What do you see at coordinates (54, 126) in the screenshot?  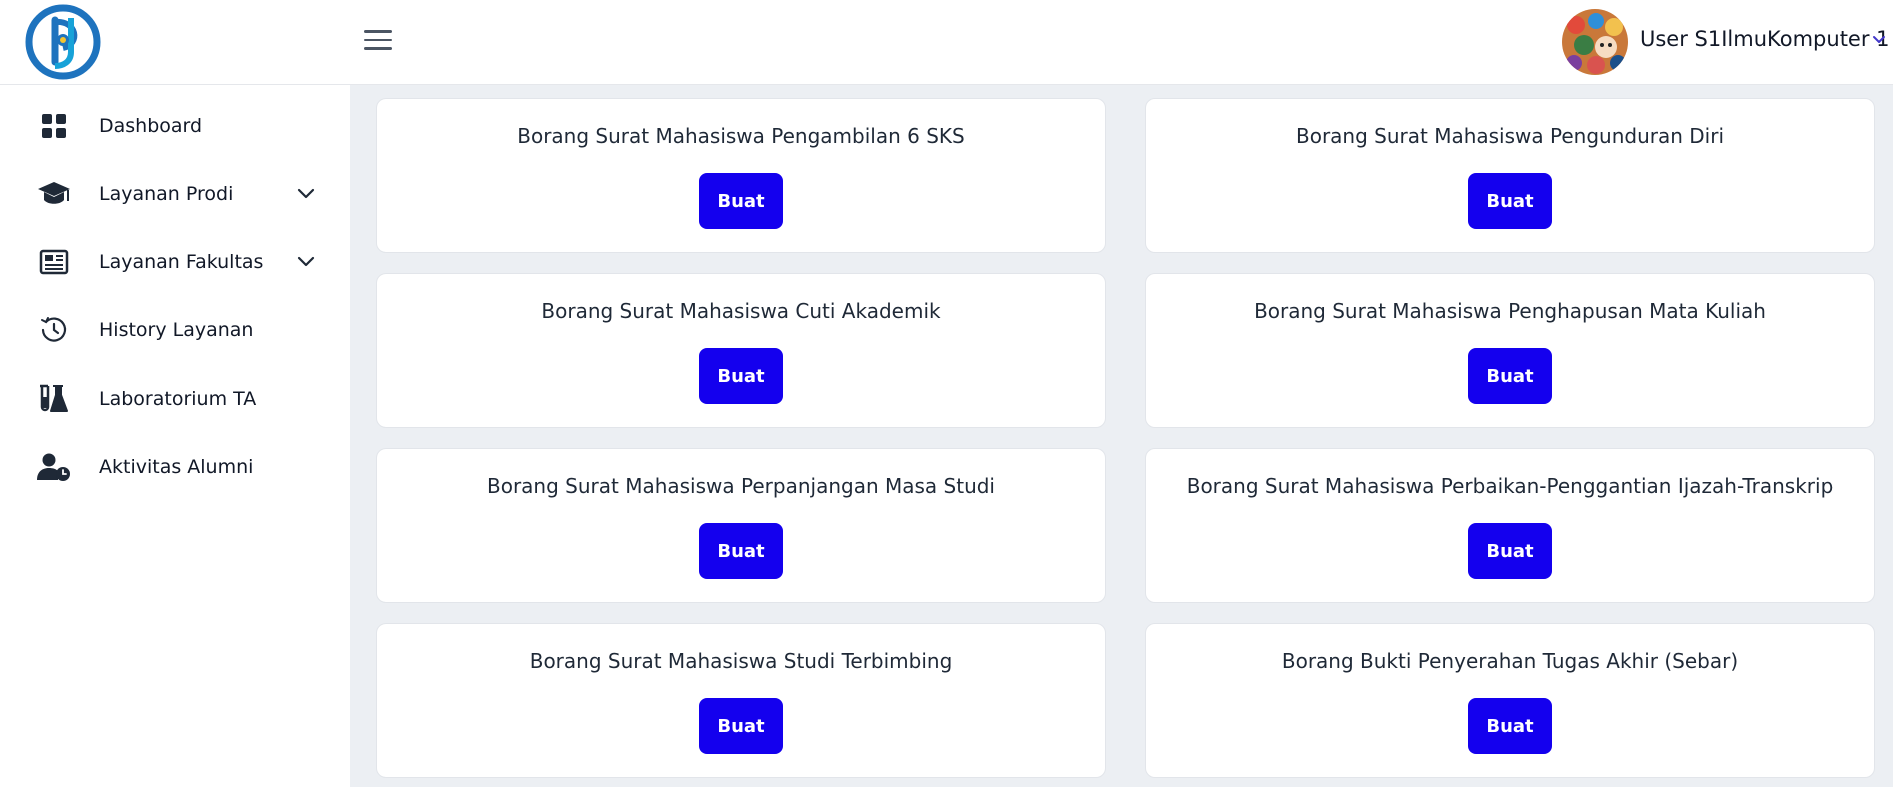 I see `dashboard-icon` at bounding box center [54, 126].